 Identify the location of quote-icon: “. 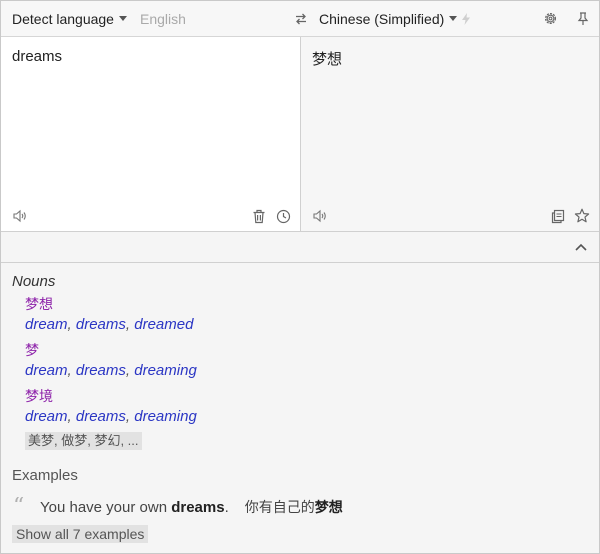
(19, 507).